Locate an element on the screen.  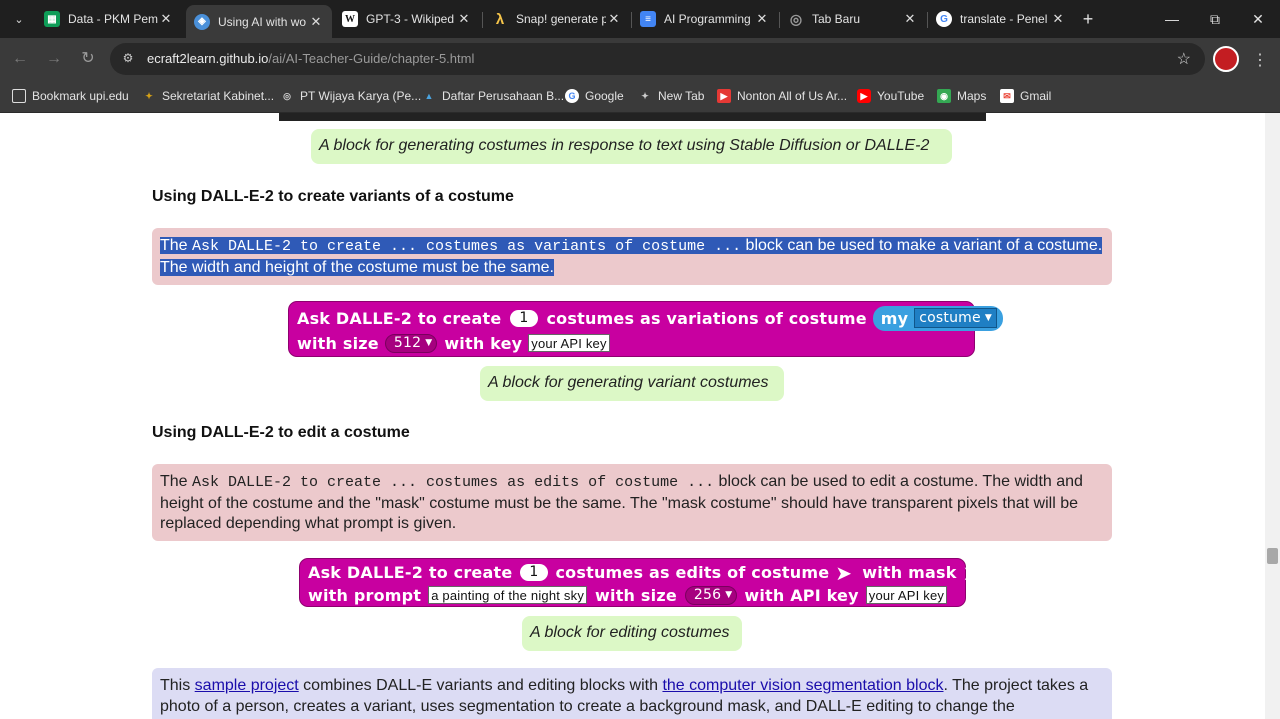
tab-6: G translate - Penel ✕ is located at coordinates (1001, 19).